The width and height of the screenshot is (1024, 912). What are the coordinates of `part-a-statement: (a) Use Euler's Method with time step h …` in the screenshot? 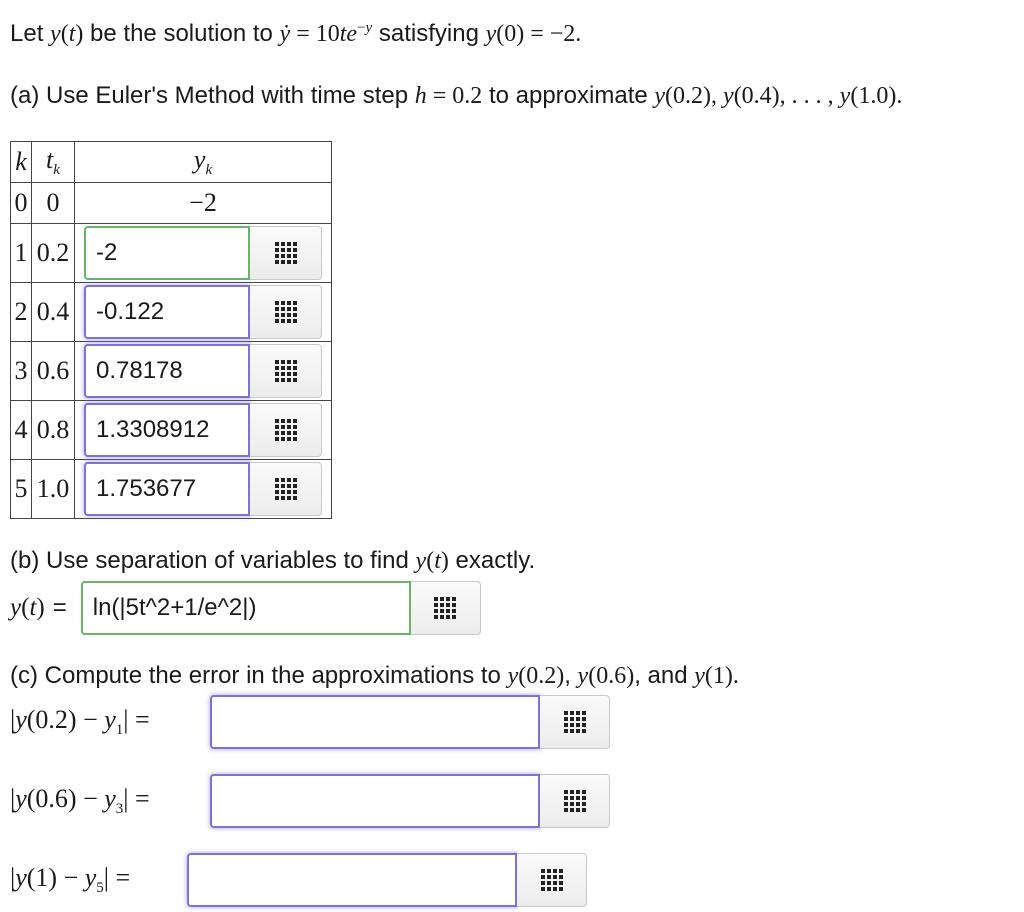 It's located at (456, 96).